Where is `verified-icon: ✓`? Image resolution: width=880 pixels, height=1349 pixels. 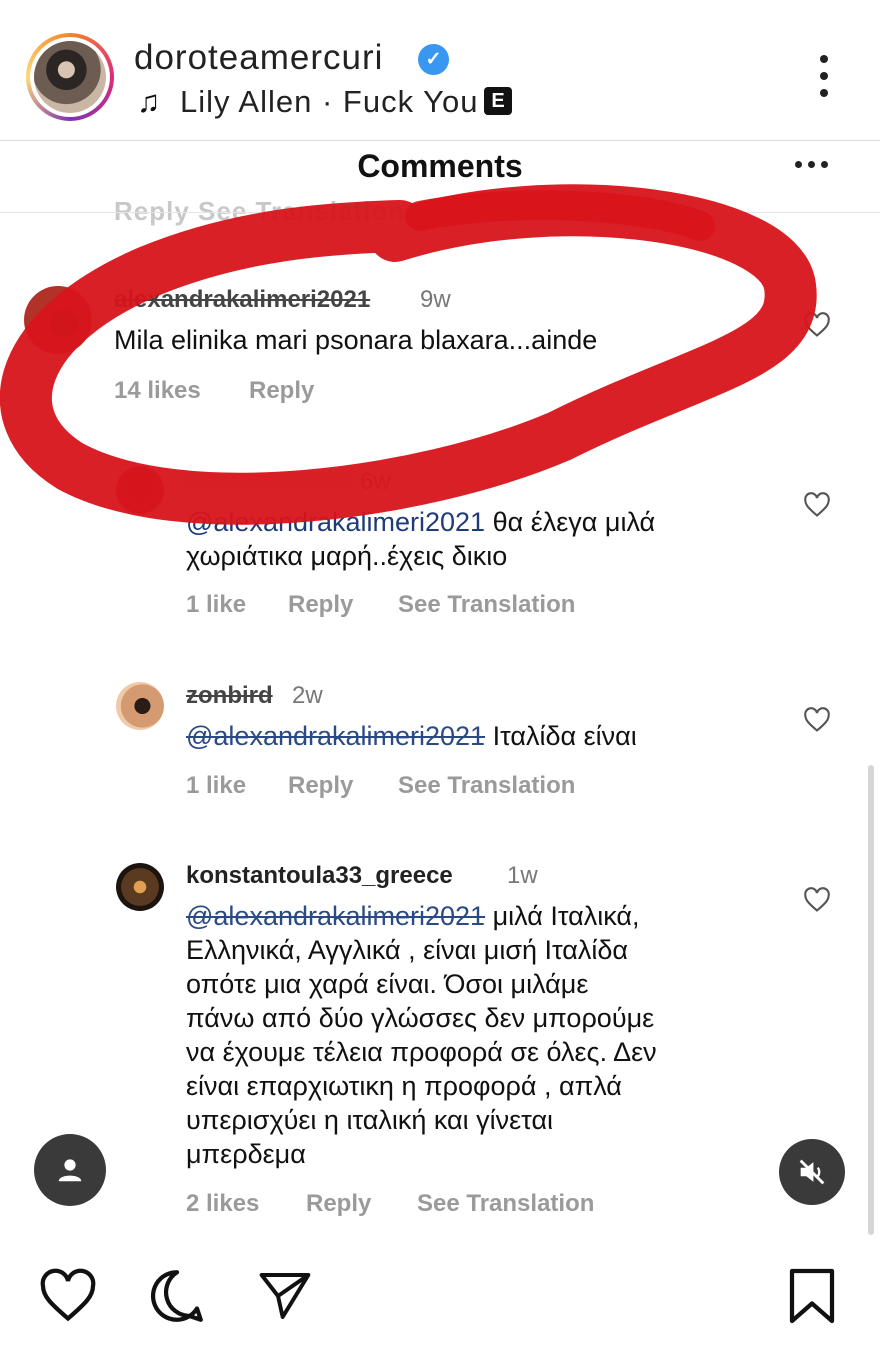
verified-icon: ✓ is located at coordinates (433, 59).